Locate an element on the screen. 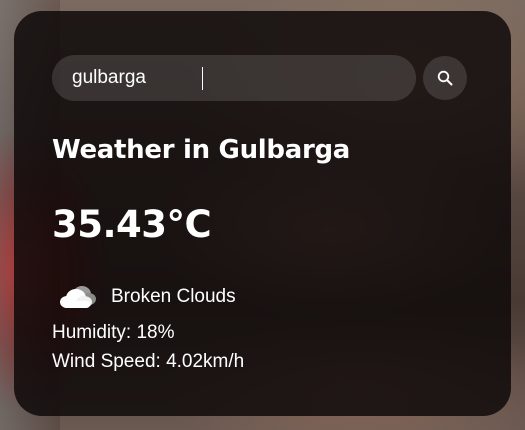 The image size is (525, 430). wind-speed-text: Wind Speed: 4.02km/h is located at coordinates (148, 361).